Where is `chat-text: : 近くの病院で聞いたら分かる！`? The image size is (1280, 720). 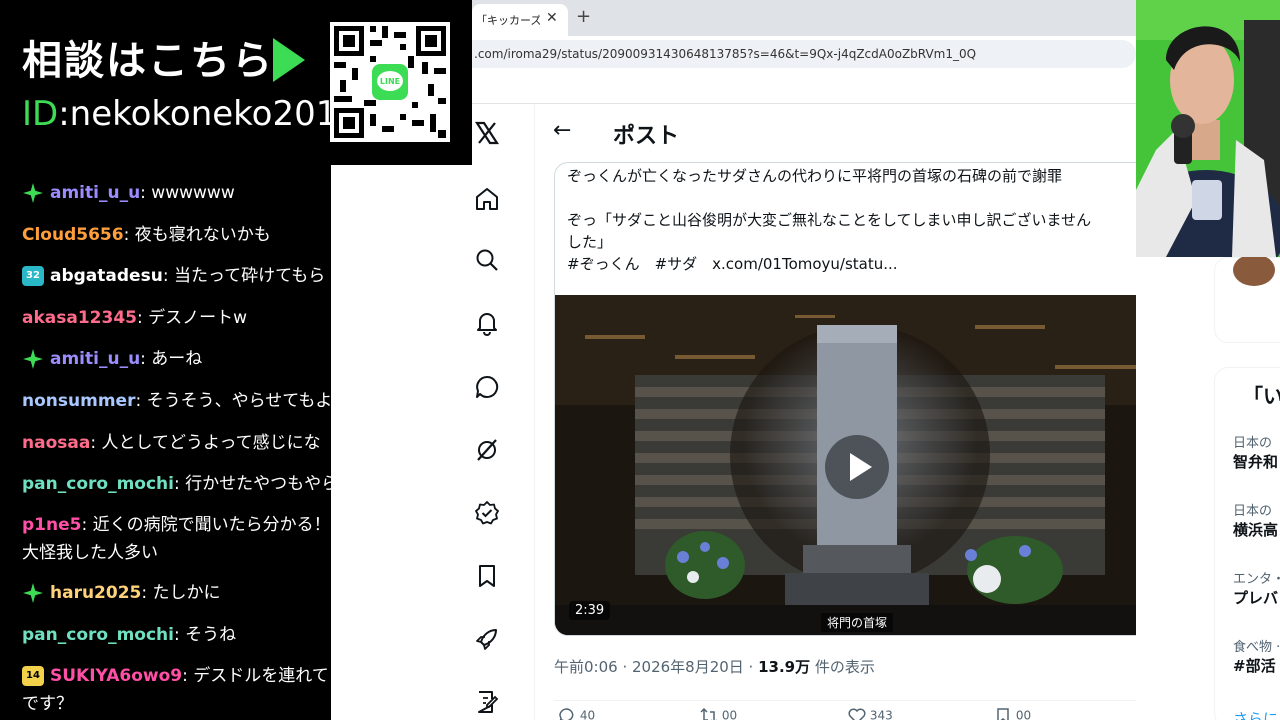
chat-text: : 近くの病院で聞いたら分かる！ is located at coordinates (206, 525).